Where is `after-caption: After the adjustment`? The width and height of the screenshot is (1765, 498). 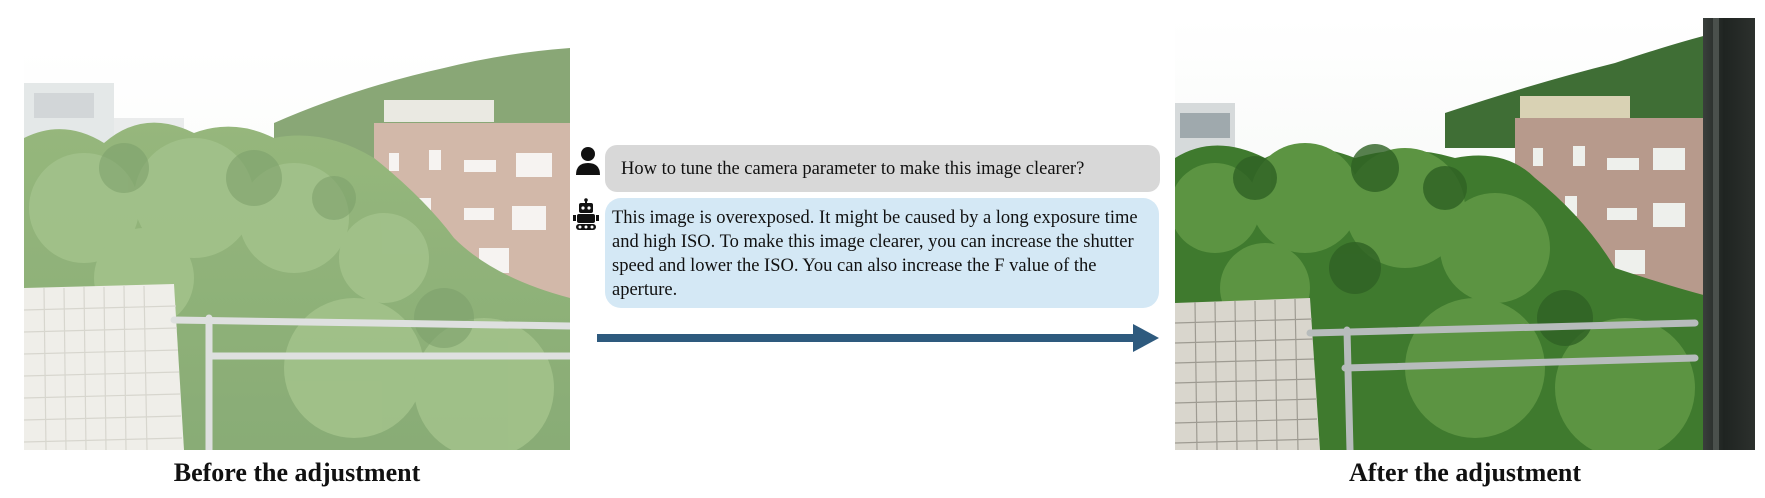
after-caption: After the adjustment is located at coordinates (1465, 472).